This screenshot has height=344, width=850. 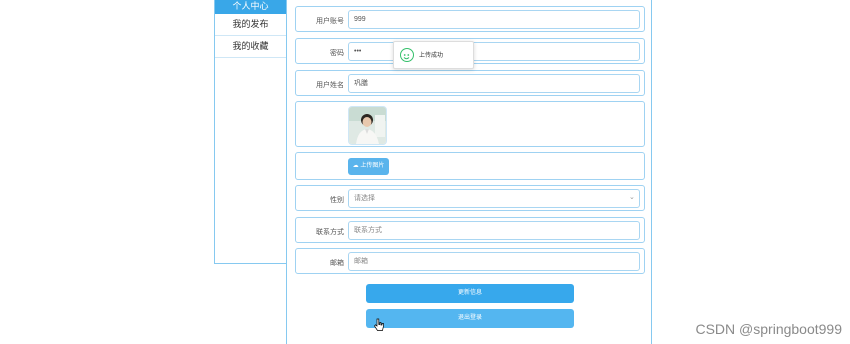 I want to click on name-row: 用户姓名 巩膳, so click(x=470, y=83).